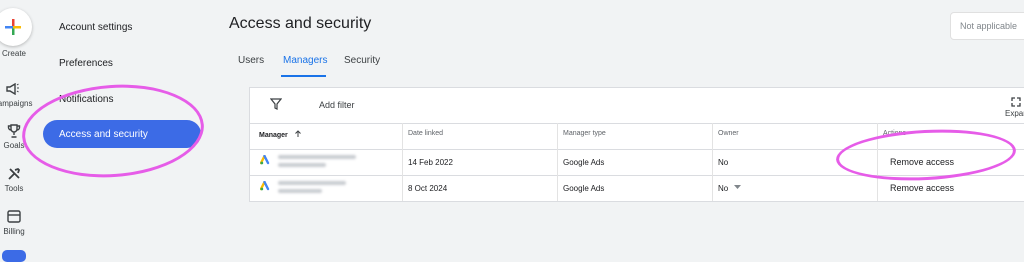 The width and height of the screenshot is (1024, 262). Describe the element at coordinates (300, 23) in the screenshot. I see `page-title: Access and security` at that location.